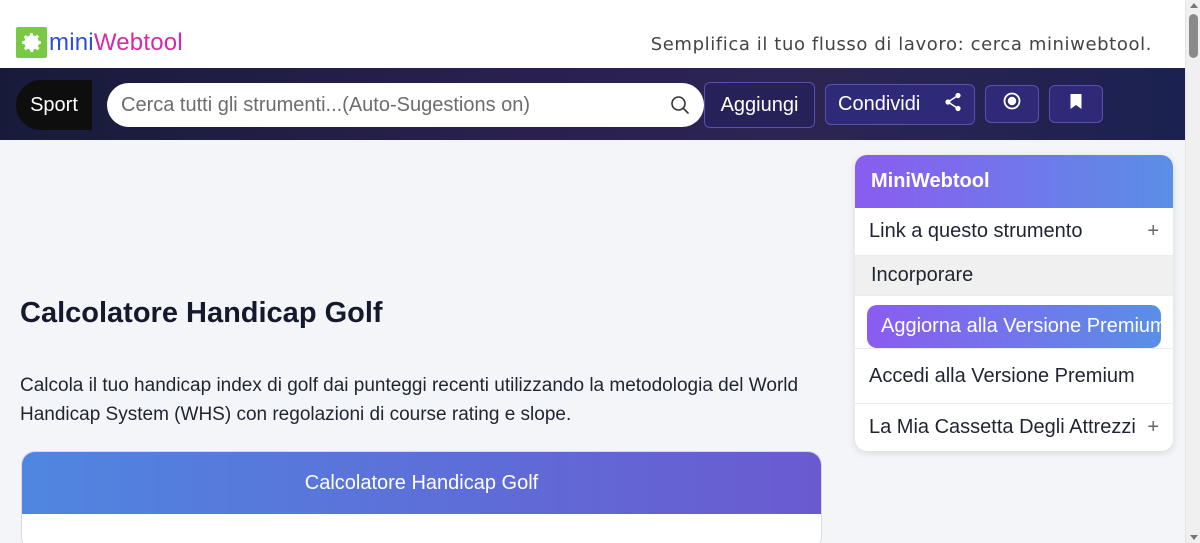 The height and width of the screenshot is (543, 1200). Describe the element at coordinates (71, 42) in the screenshot. I see `logo-mini-text: mini` at that location.